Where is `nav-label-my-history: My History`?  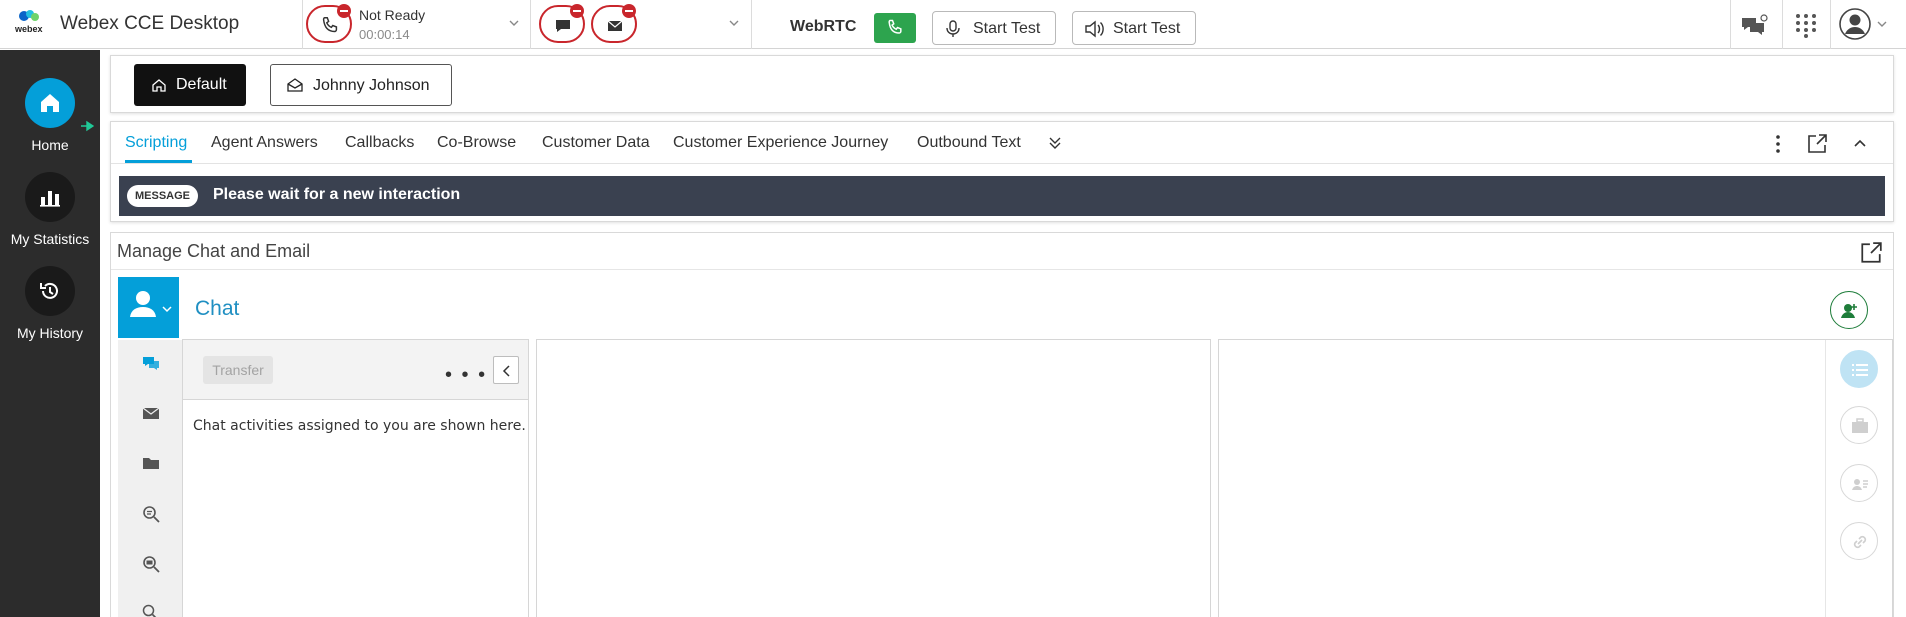
nav-label-my-history: My History is located at coordinates (50, 333).